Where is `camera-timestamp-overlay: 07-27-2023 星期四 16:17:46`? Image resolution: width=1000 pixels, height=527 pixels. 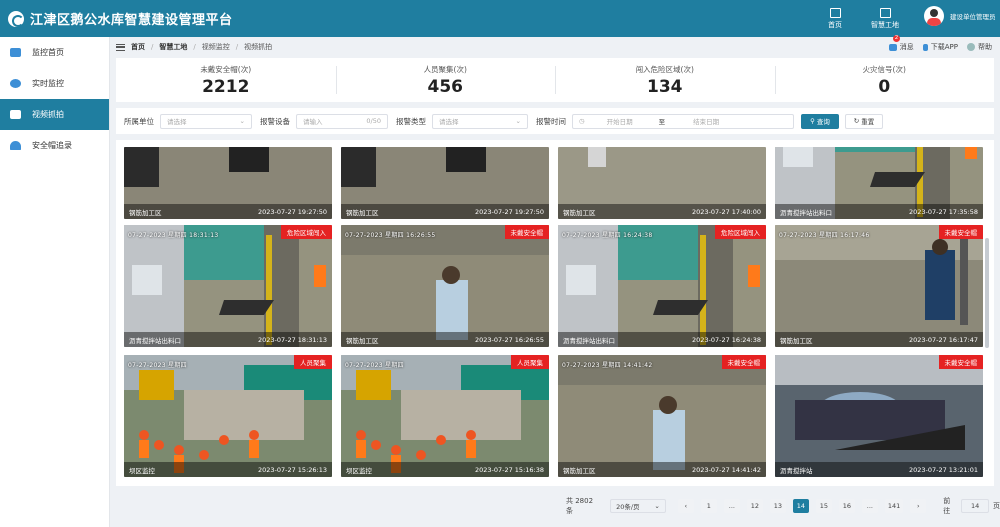
camera-timestamp-overlay: 07-27-2023 星期四 16:17:46 is located at coordinates (824, 235).